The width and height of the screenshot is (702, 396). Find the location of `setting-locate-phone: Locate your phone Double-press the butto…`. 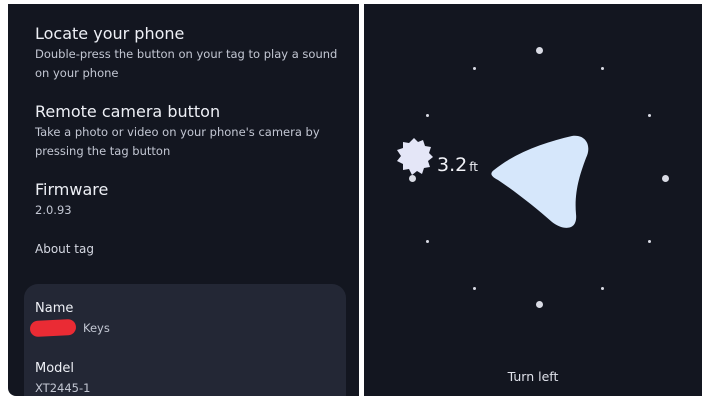

setting-locate-phone: Locate your phone Double-press the butto… is located at coordinates (195, 53).